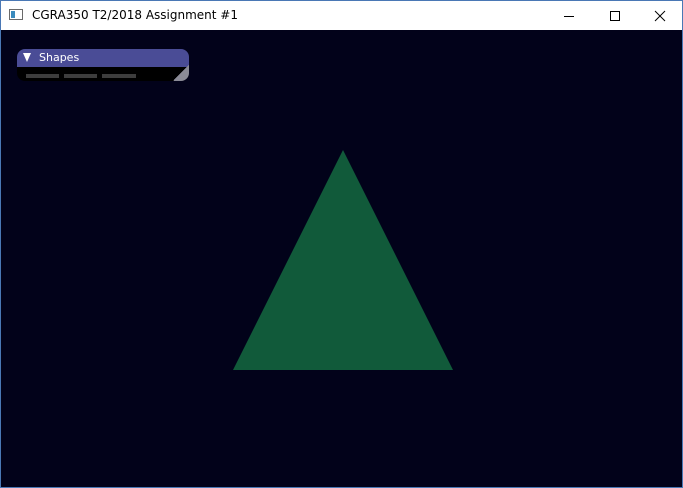  I want to click on minimize-icon, so click(569, 16).